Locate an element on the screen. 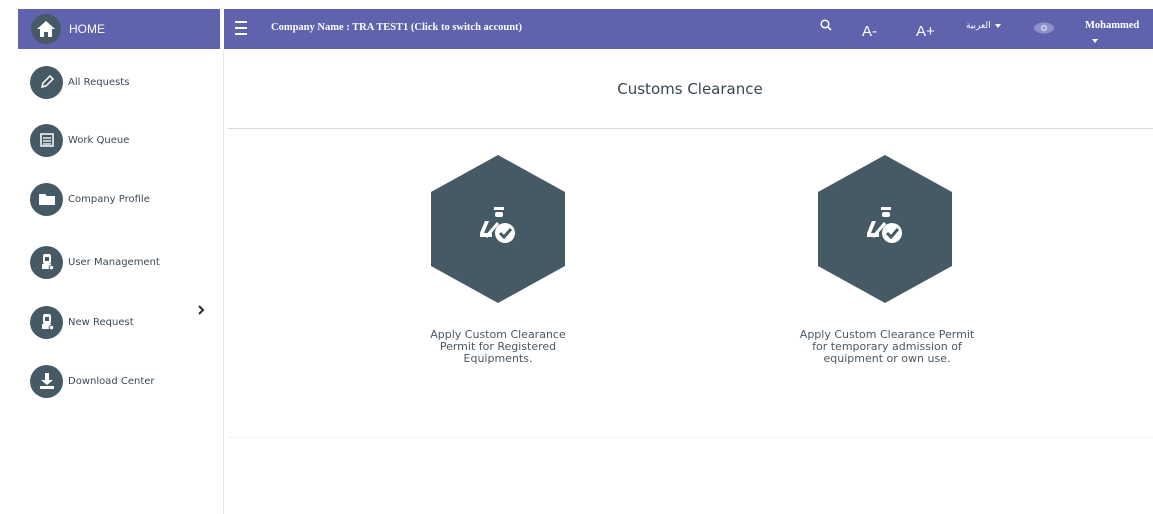 The height and width of the screenshot is (514, 1153). sidebar-item-all-requests: All Requests is located at coordinates (125, 82).